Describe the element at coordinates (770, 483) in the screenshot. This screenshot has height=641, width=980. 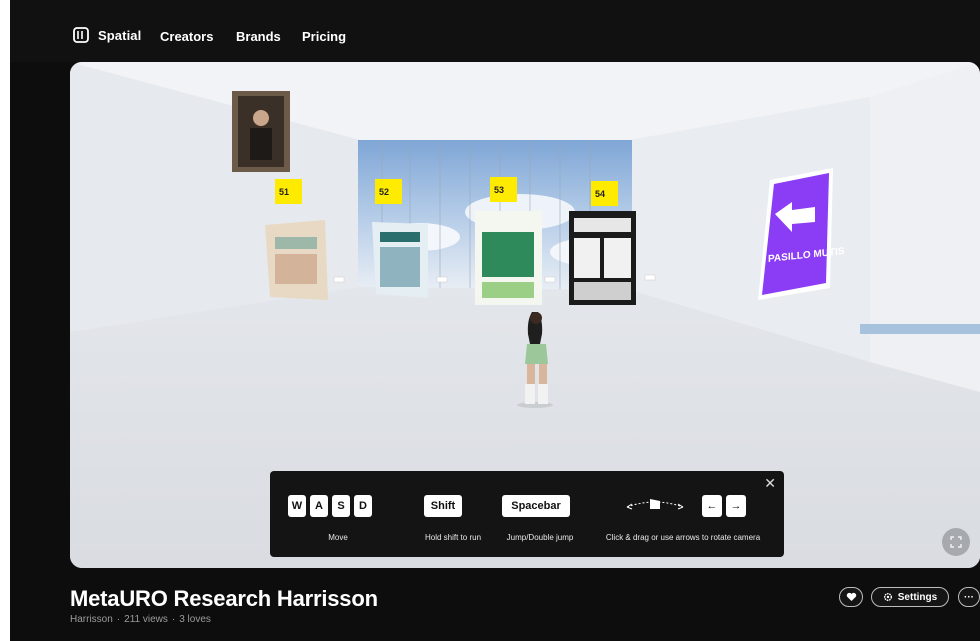
I see `close-icon: ✕` at that location.